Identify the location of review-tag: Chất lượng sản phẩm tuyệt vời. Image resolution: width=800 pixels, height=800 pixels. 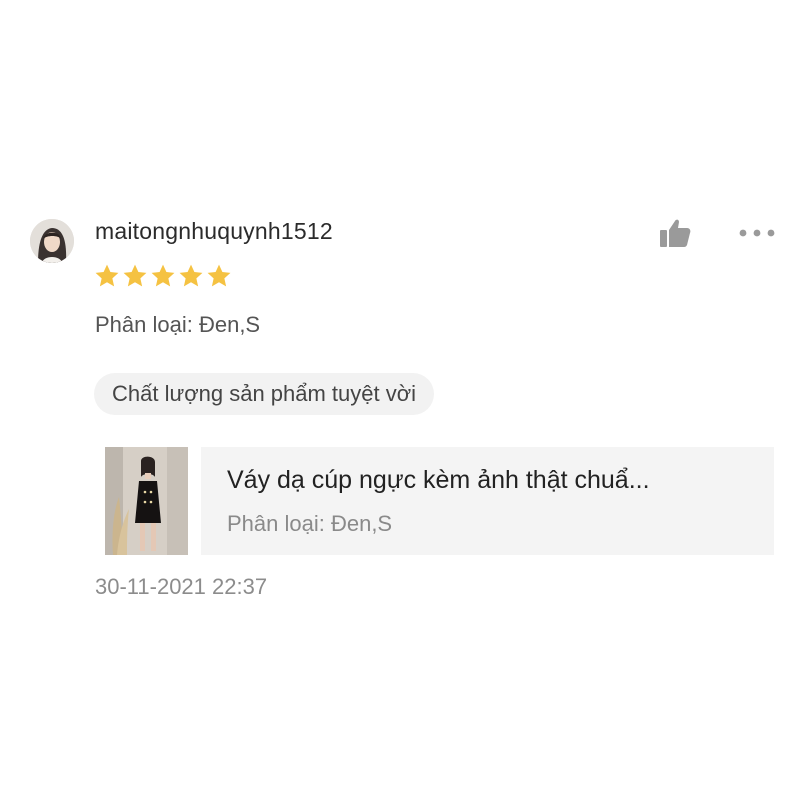
(264, 394).